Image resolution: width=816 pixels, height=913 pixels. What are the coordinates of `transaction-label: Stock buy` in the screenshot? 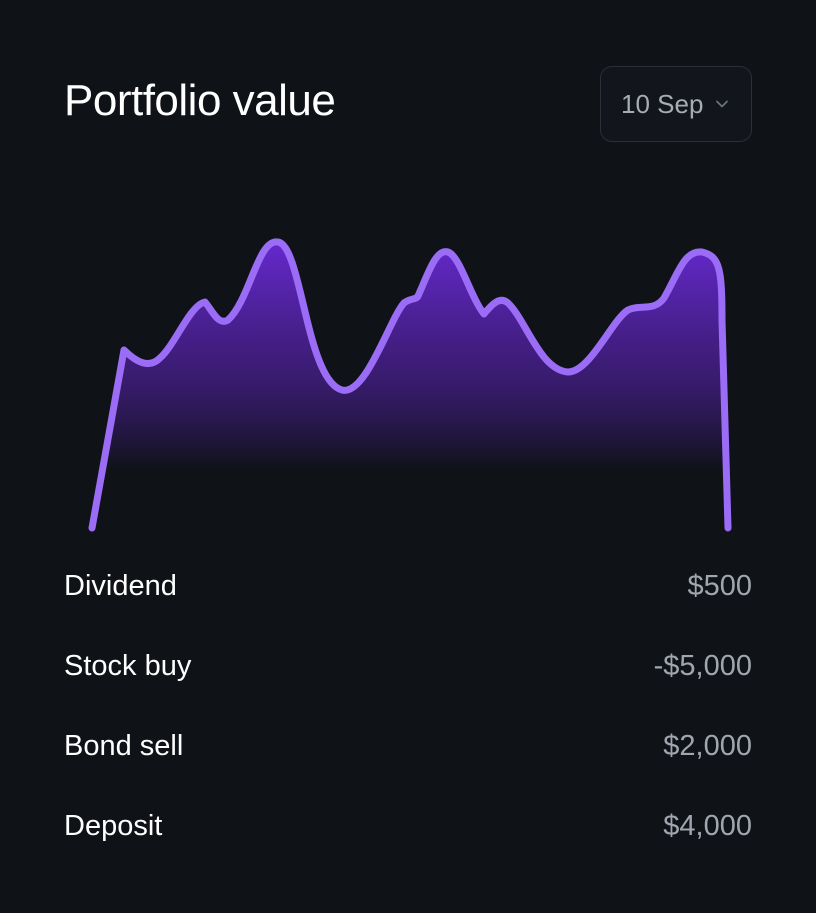 It's located at (128, 665).